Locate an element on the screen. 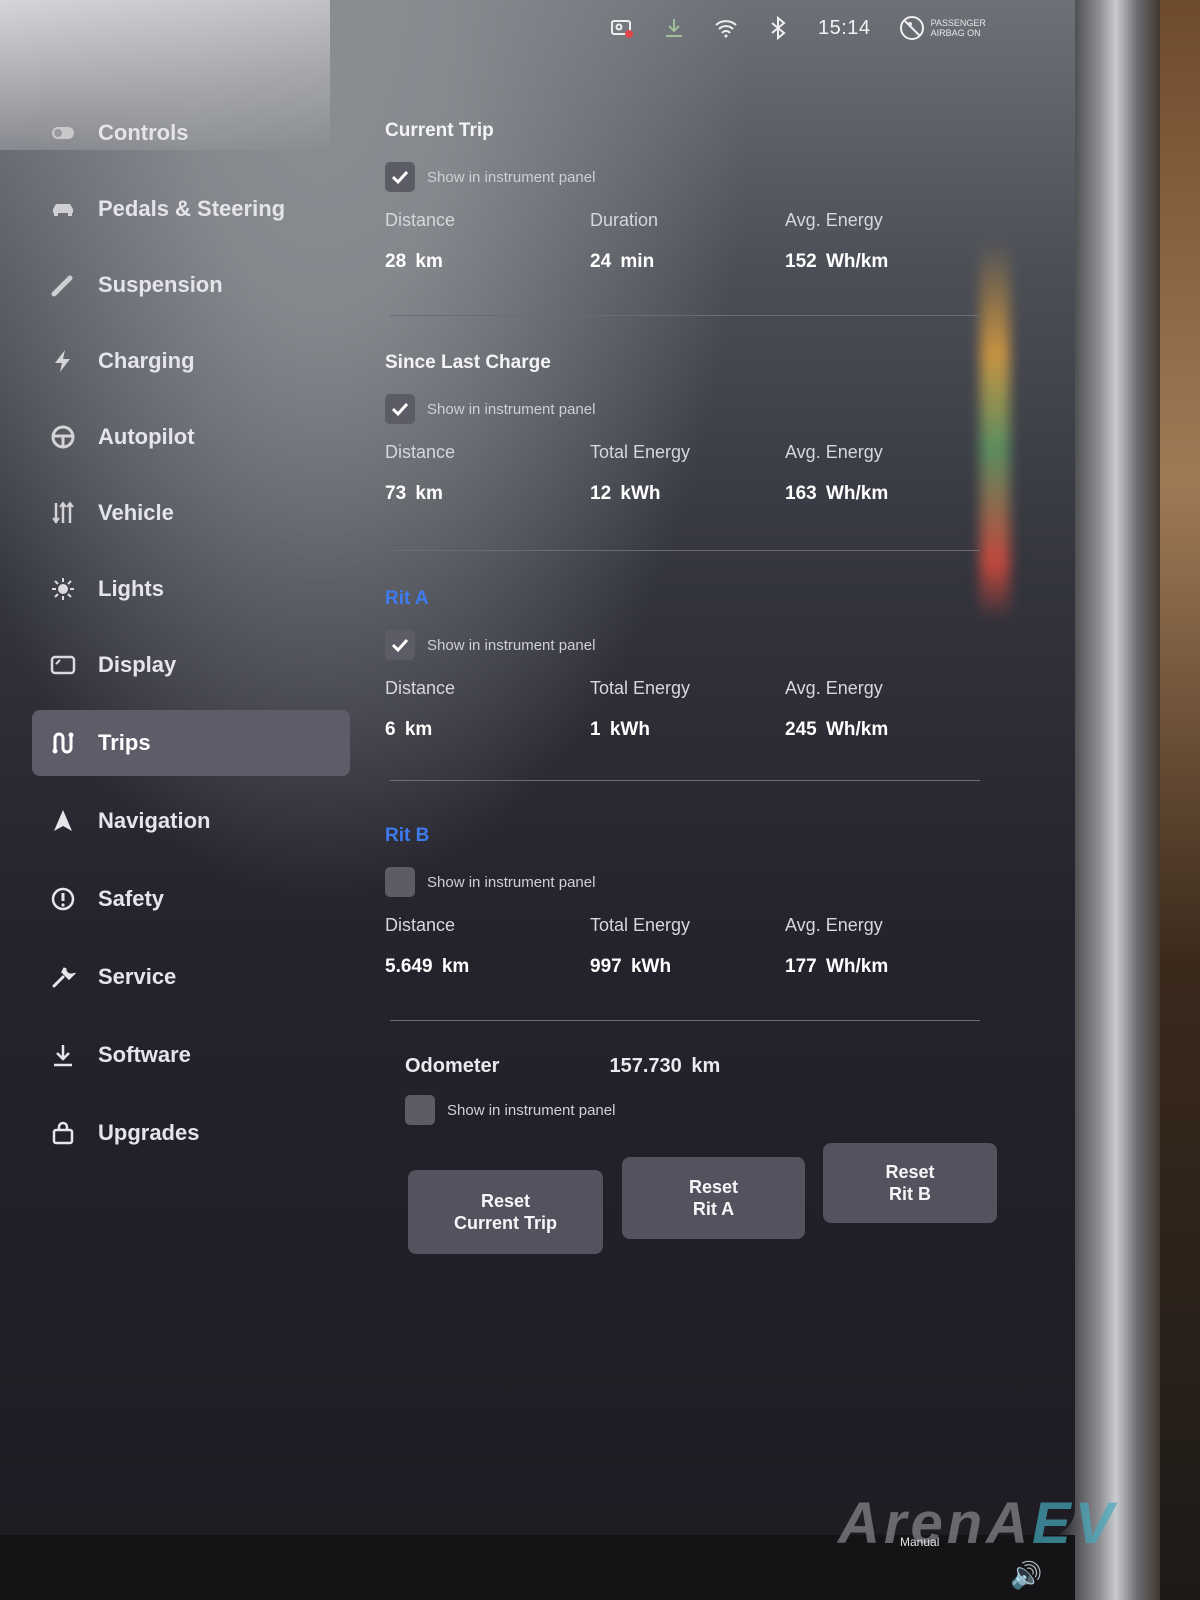 The height and width of the screenshot is (1600, 1200). stat-value: 152 Wh/km is located at coordinates (837, 261).